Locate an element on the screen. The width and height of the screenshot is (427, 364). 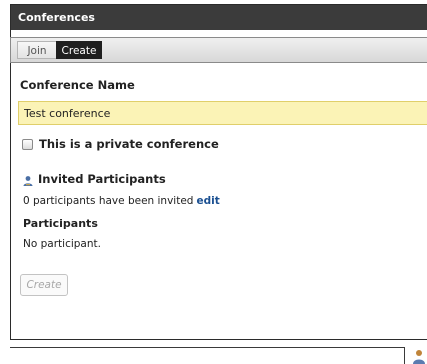
invited-participants-heading: Invited Participants is located at coordinates (102, 179).